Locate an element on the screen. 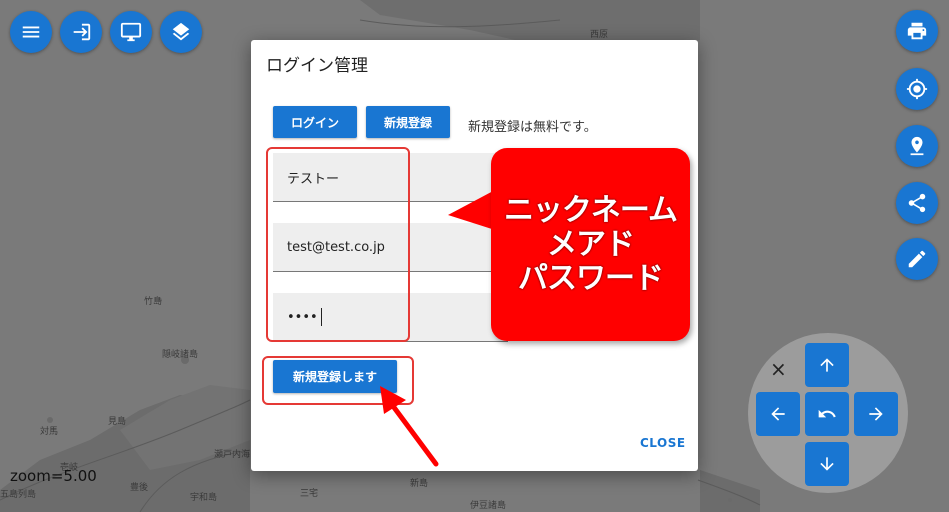  map-label: 見島 is located at coordinates (117, 422).